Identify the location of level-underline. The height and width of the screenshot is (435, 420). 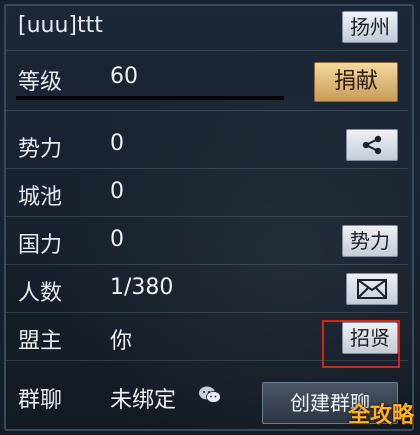
(150, 98).